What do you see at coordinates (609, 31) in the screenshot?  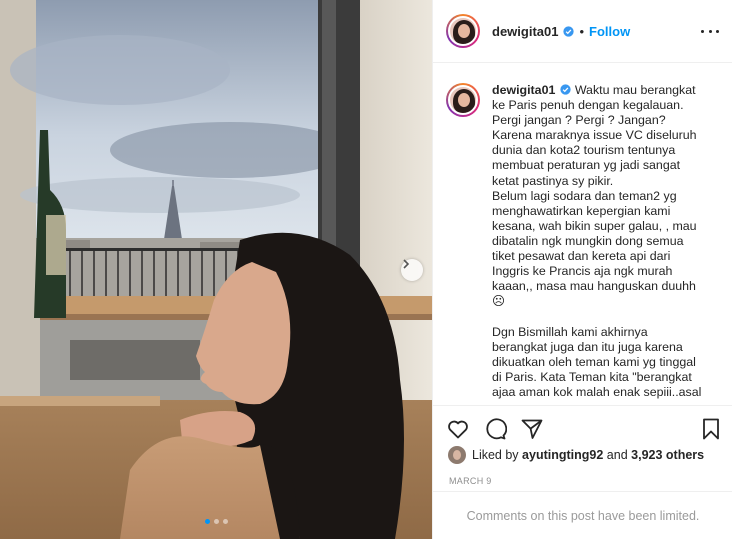 I see `follow-button: Follow` at bounding box center [609, 31].